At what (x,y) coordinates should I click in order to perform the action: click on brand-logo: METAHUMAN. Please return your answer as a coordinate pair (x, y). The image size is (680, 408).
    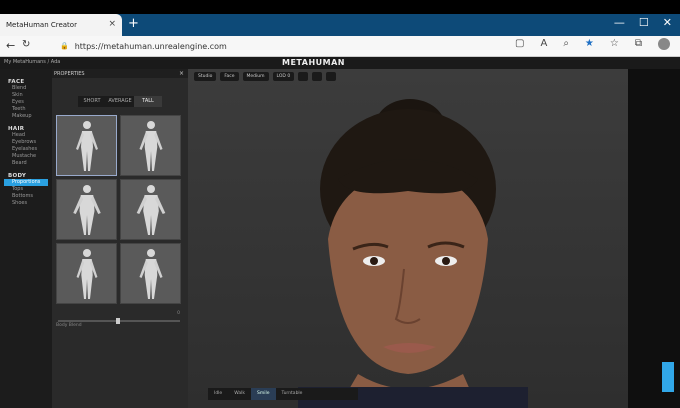
    Looking at the image, I should click on (313, 62).